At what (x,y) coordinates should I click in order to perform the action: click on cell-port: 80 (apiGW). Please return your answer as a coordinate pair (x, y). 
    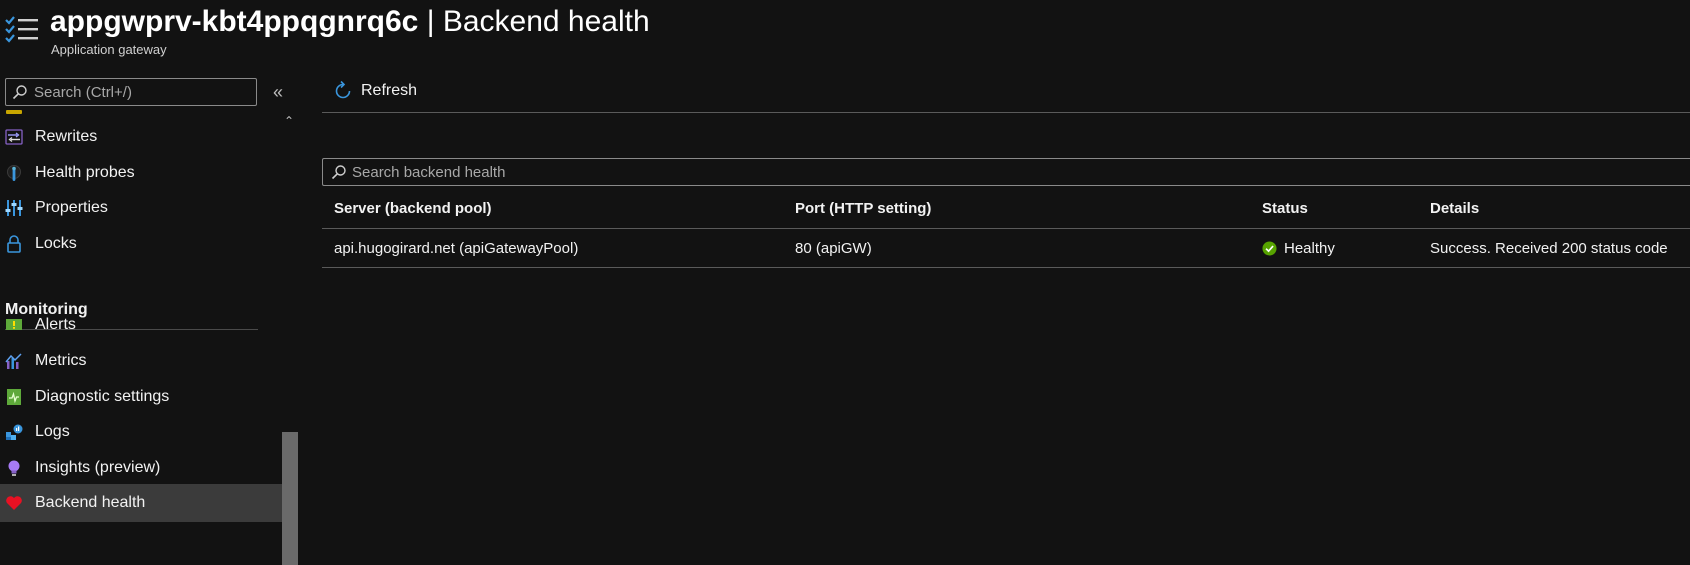
    Looking at the image, I should click on (833, 248).